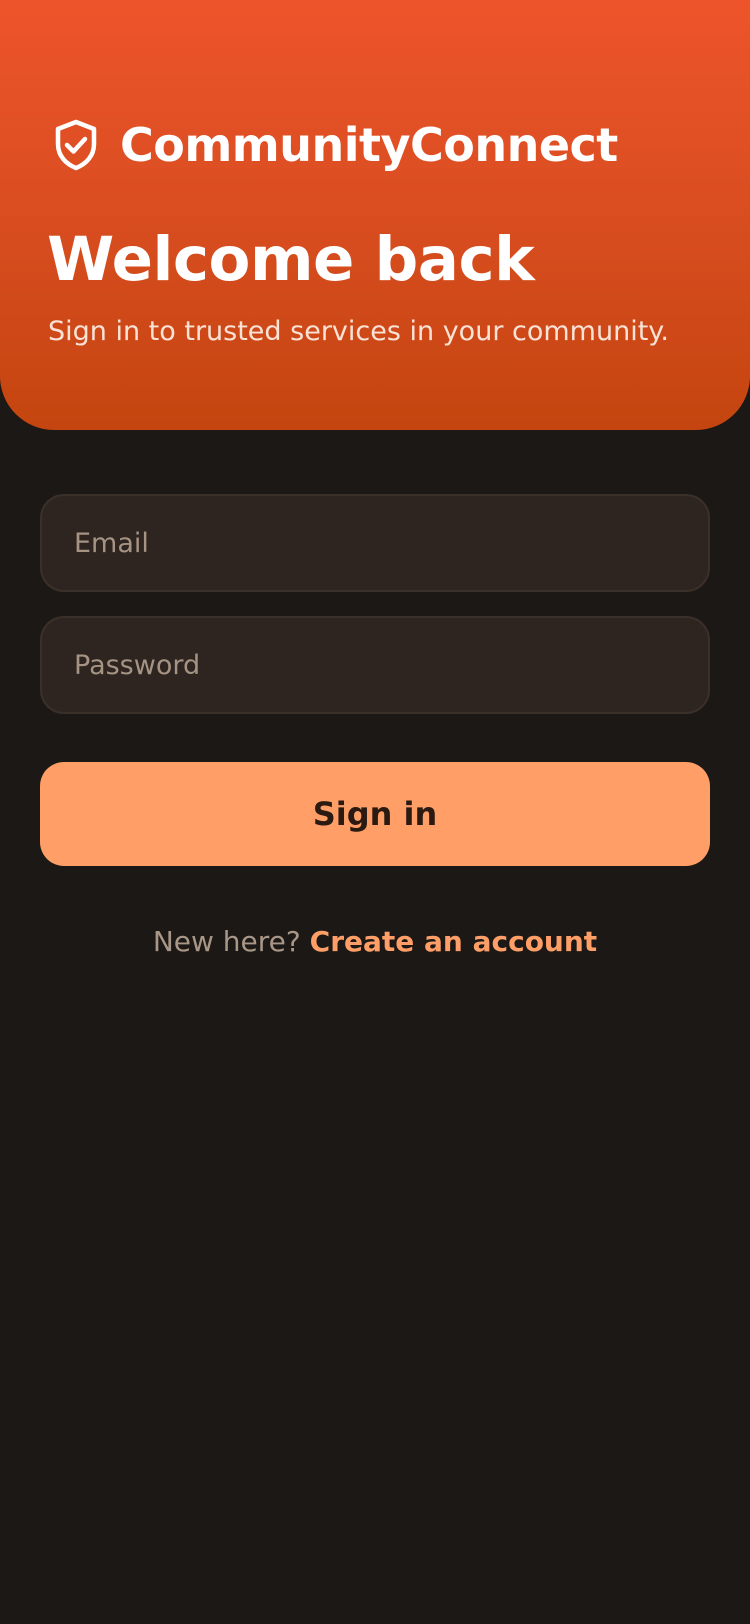 Image resolution: width=750 pixels, height=1624 pixels. Describe the element at coordinates (369, 145) in the screenshot. I see `app-name: CommunityConnect` at that location.